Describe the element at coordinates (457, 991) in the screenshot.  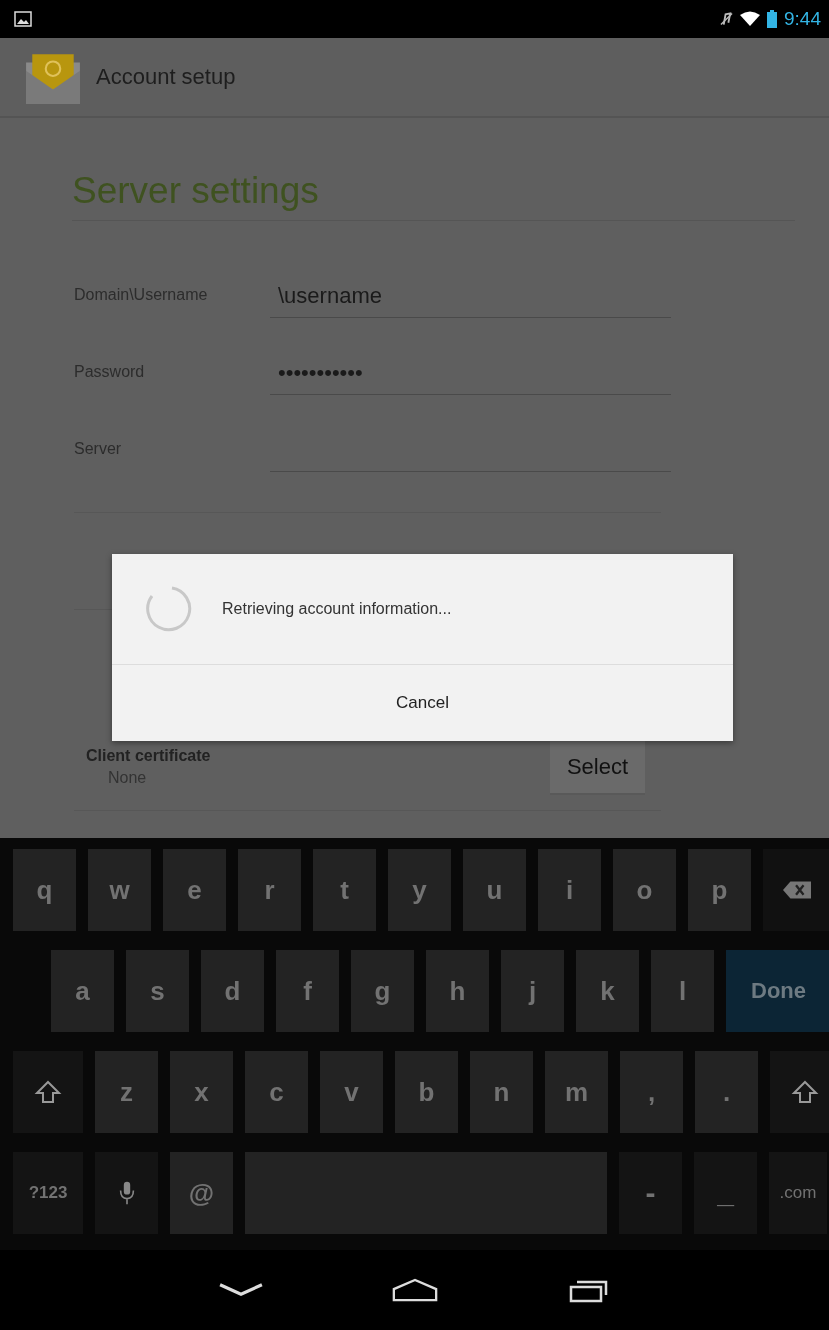
I see `key: h` at that location.